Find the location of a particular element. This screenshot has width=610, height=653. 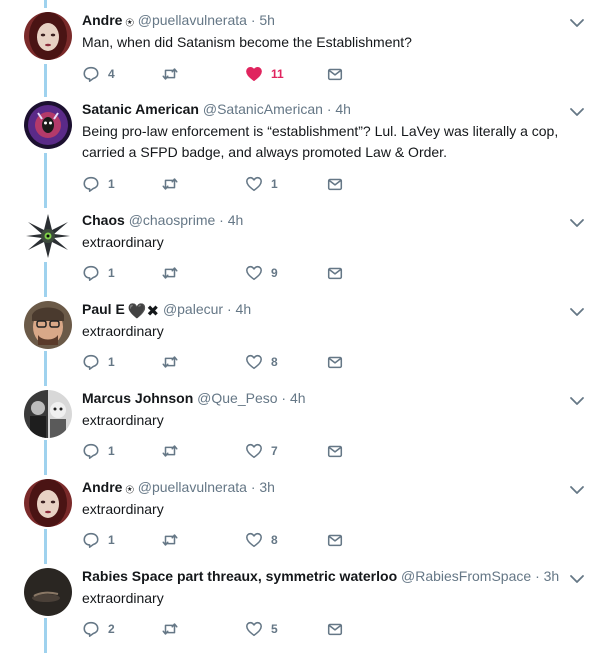

reply-count: 4 is located at coordinates (111, 74).